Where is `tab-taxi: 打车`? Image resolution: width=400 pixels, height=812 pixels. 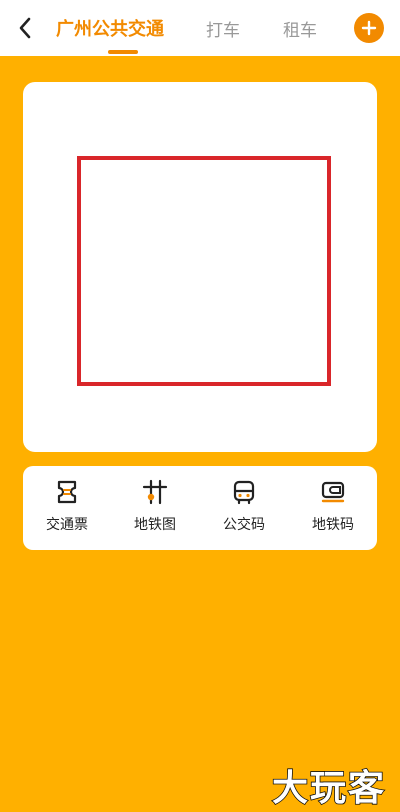
tab-taxi: 打车 is located at coordinates (223, 28).